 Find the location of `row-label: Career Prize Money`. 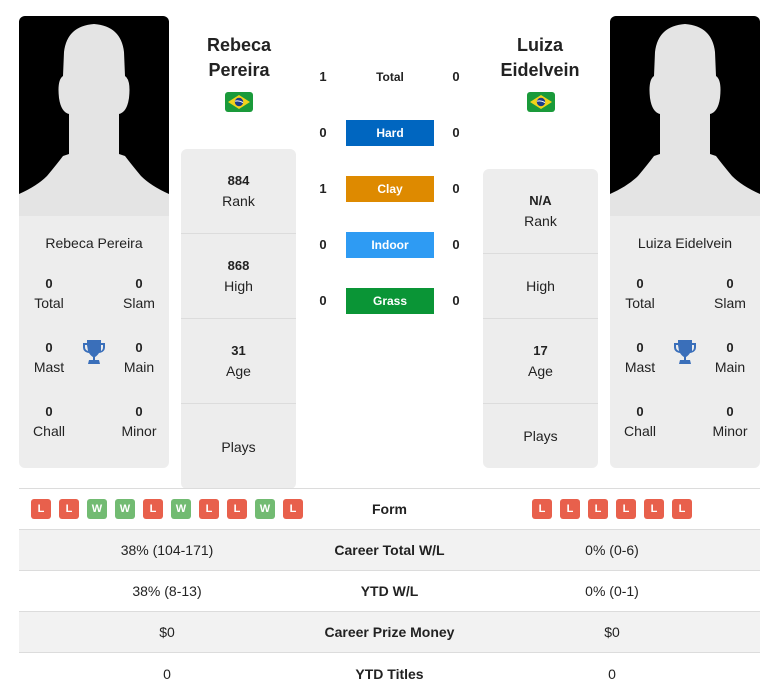

row-label: Career Prize Money is located at coordinates (389, 632).